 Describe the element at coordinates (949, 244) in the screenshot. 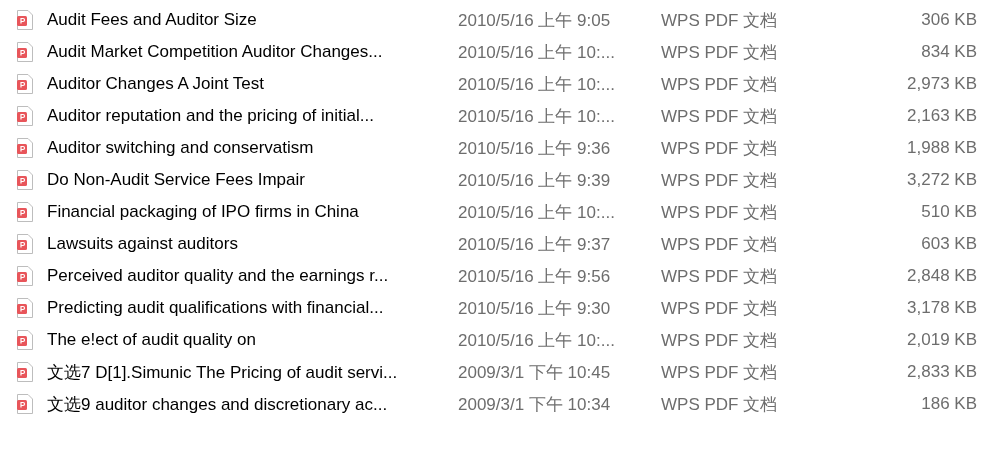

I see `file-size: 603 KB` at that location.